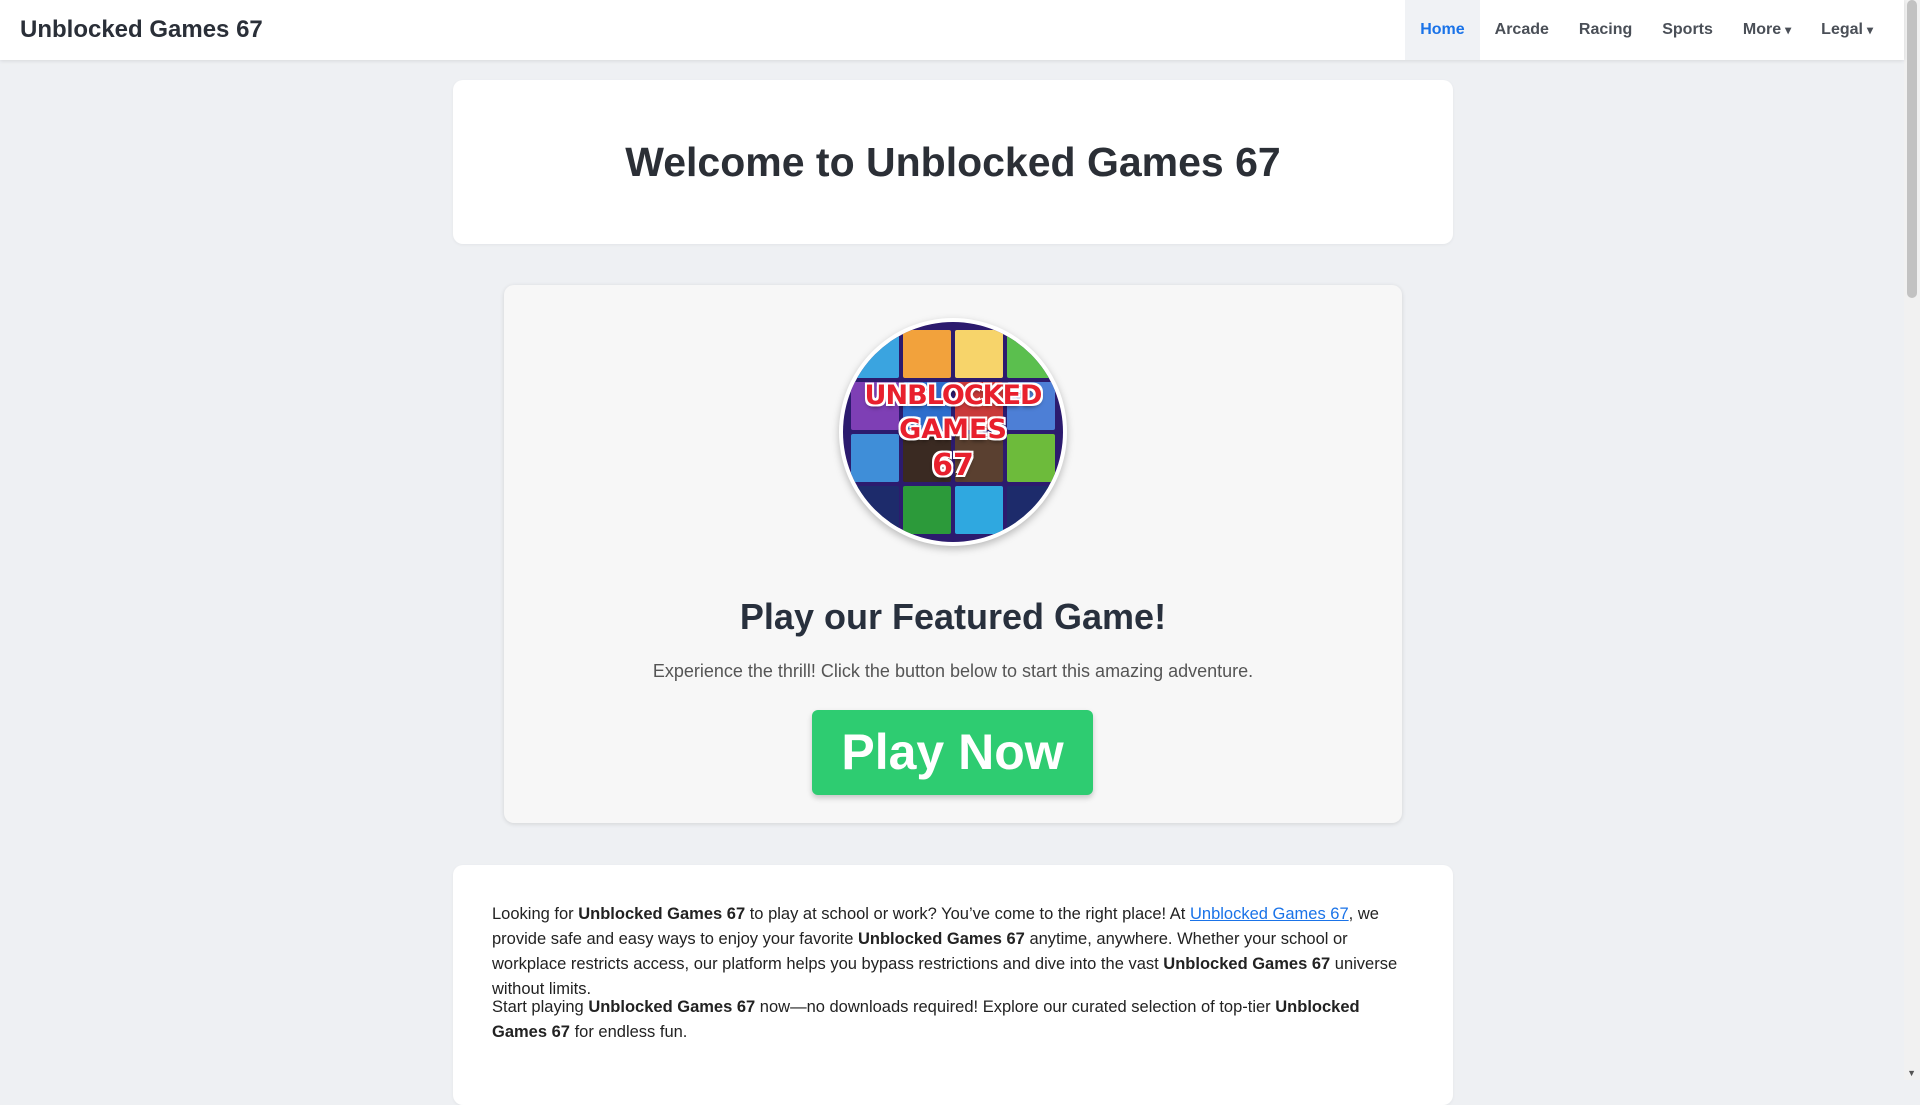  What do you see at coordinates (1912, 149) in the screenshot?
I see `scrollbar-thumb` at bounding box center [1912, 149].